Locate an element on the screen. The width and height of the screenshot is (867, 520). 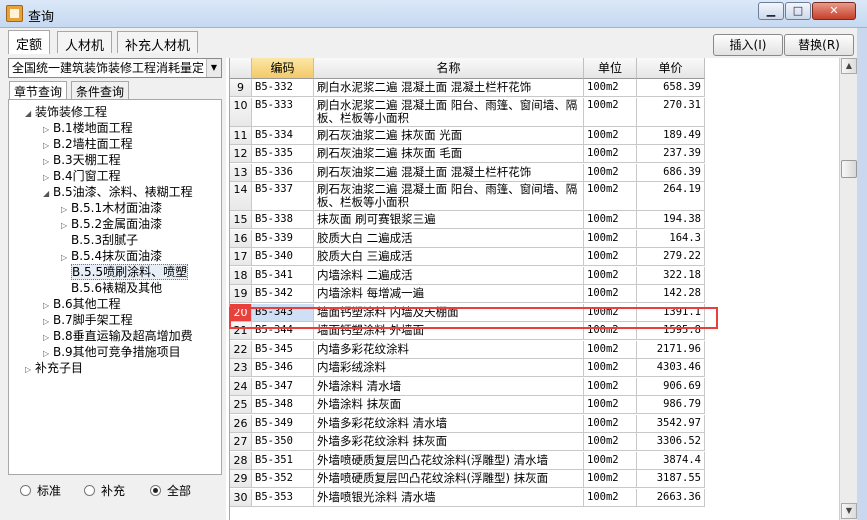
tree-item: ▷ 补充子目 is located at coordinates (54, 368).